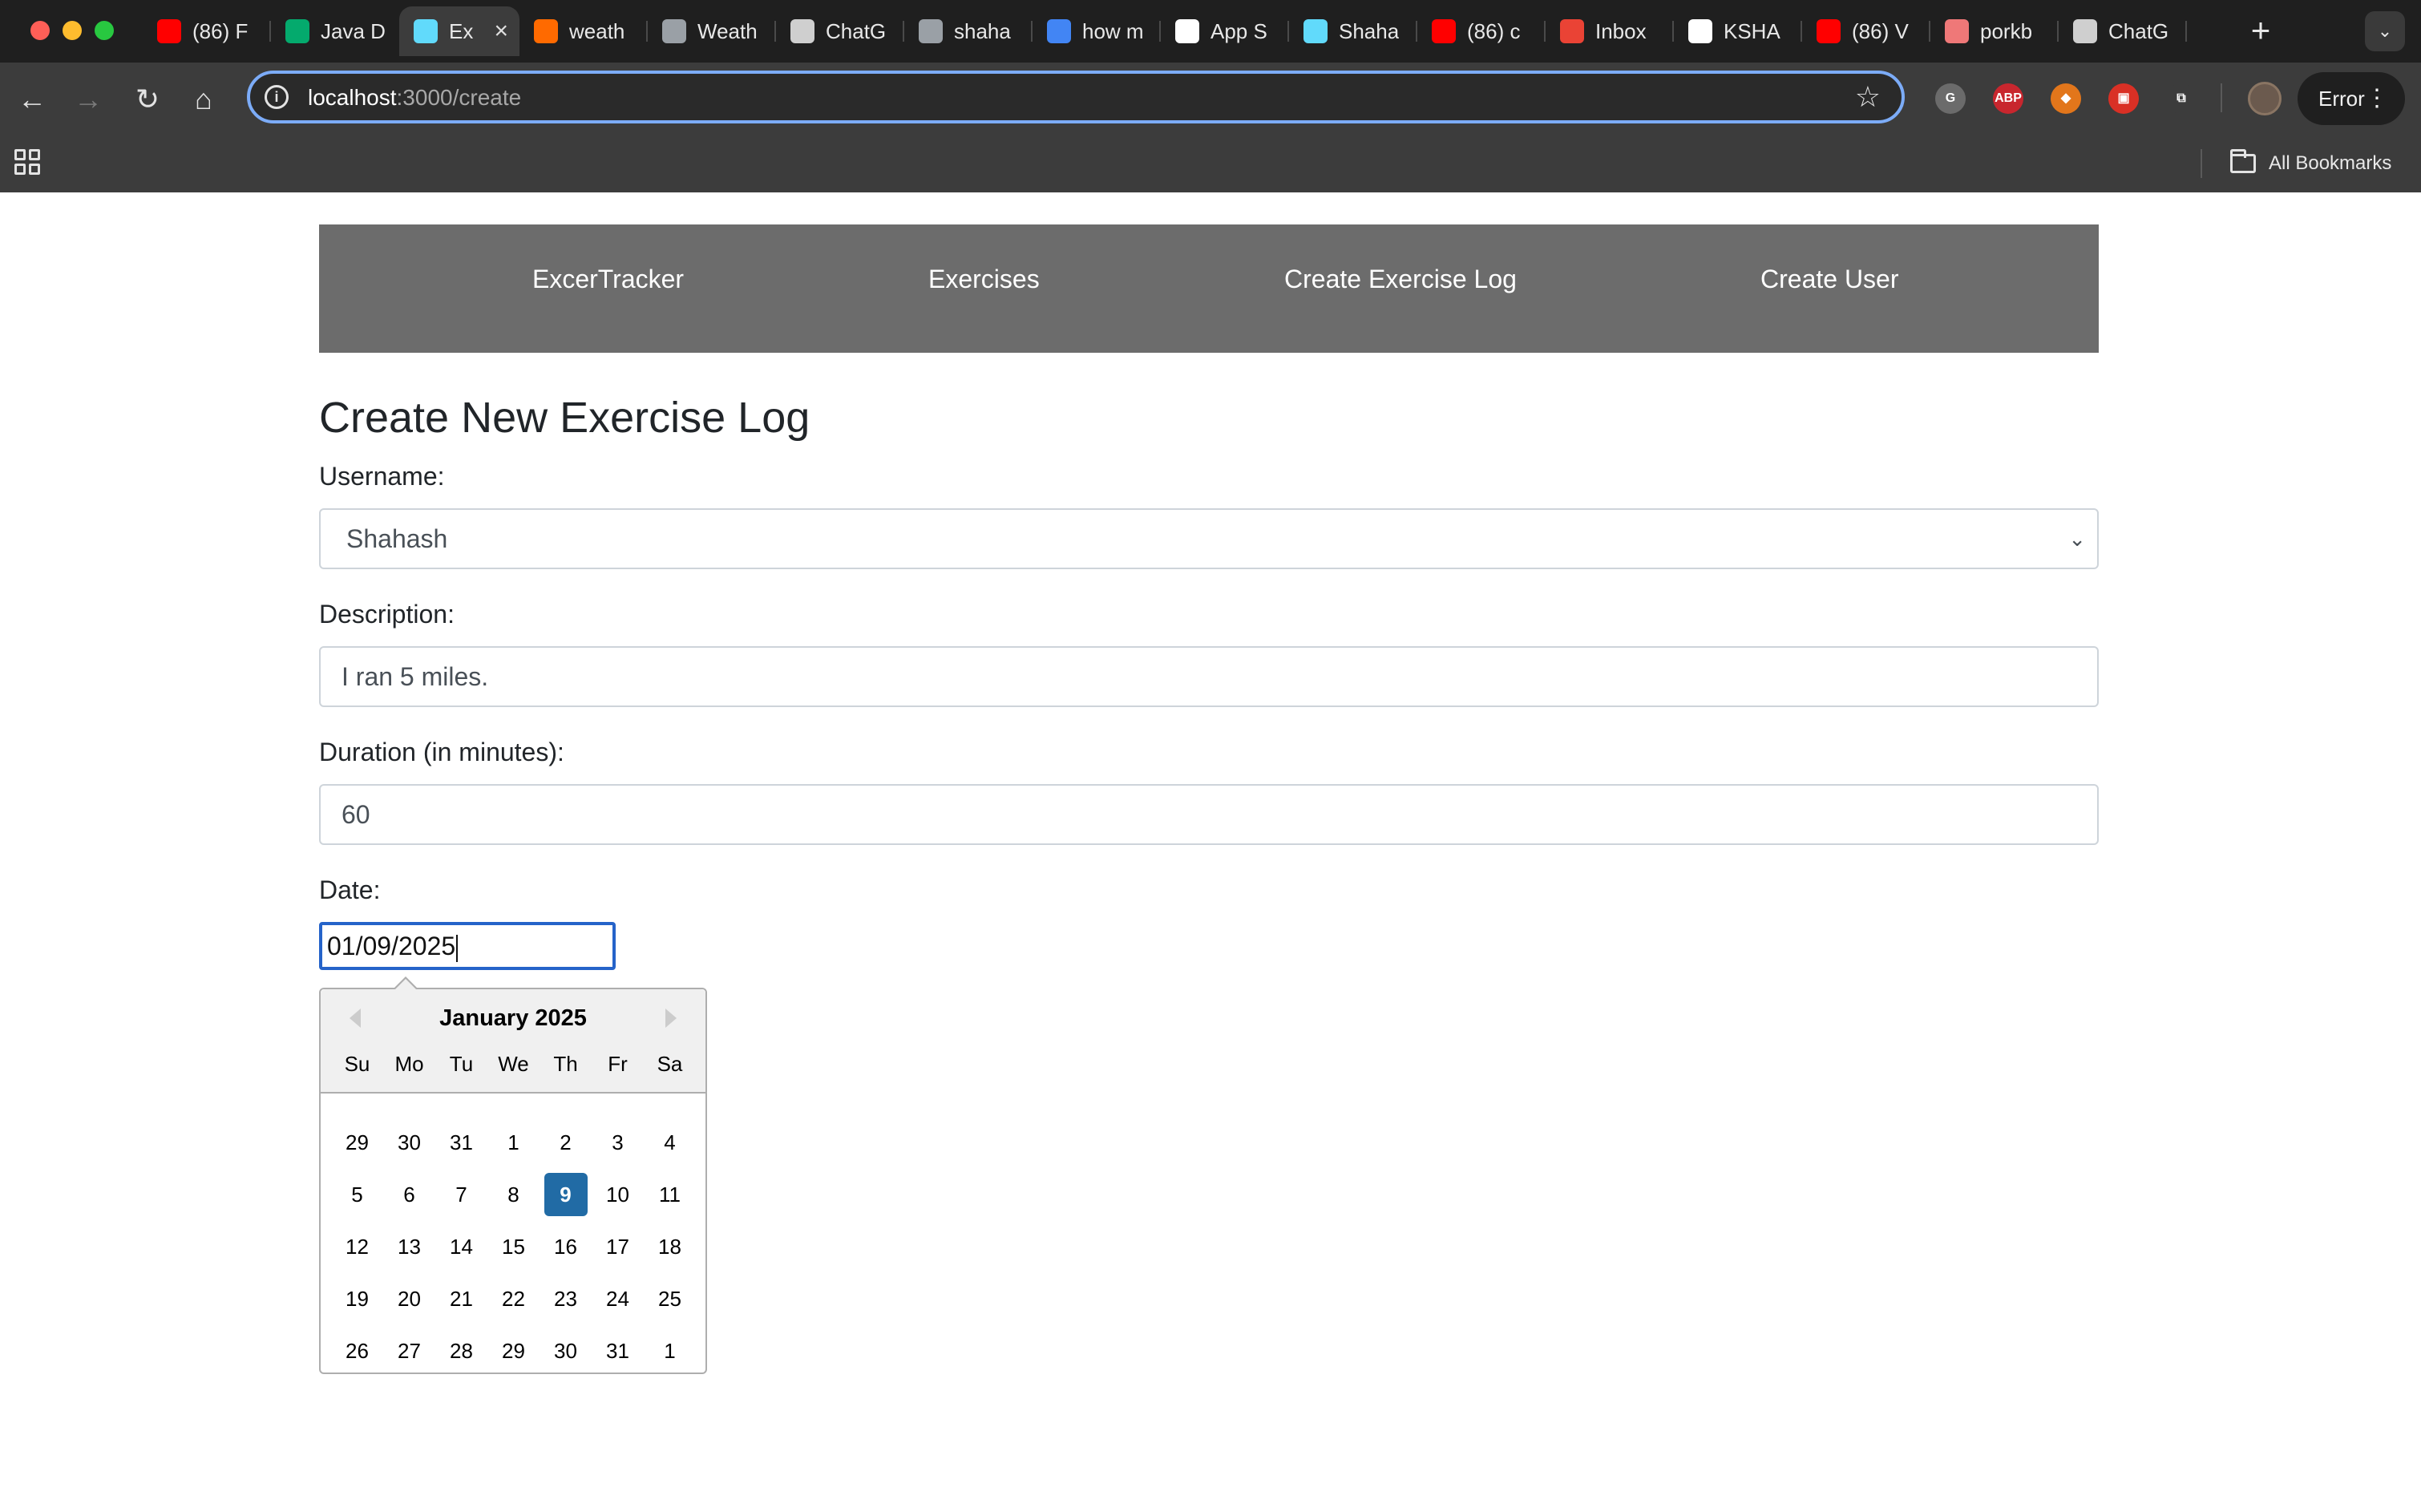 The width and height of the screenshot is (2421, 1512). What do you see at coordinates (618, 1194) in the screenshot?
I see `datepicker-day: 10` at bounding box center [618, 1194].